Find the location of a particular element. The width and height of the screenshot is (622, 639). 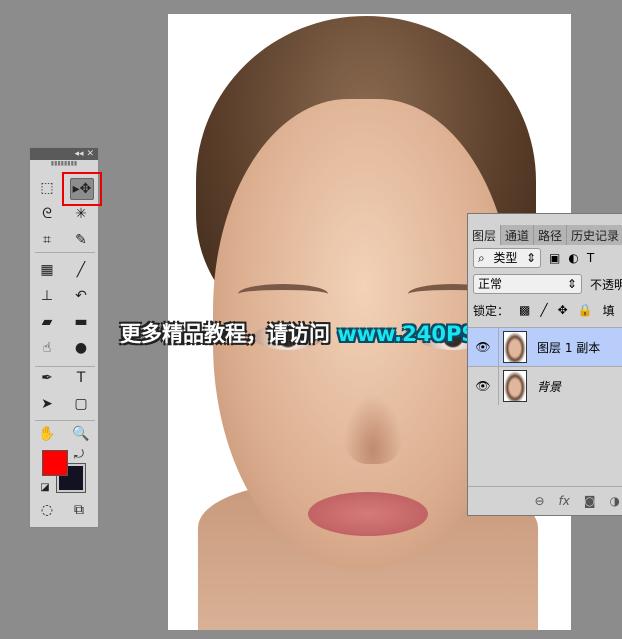

selected-tool-highlight is located at coordinates (82, 189).